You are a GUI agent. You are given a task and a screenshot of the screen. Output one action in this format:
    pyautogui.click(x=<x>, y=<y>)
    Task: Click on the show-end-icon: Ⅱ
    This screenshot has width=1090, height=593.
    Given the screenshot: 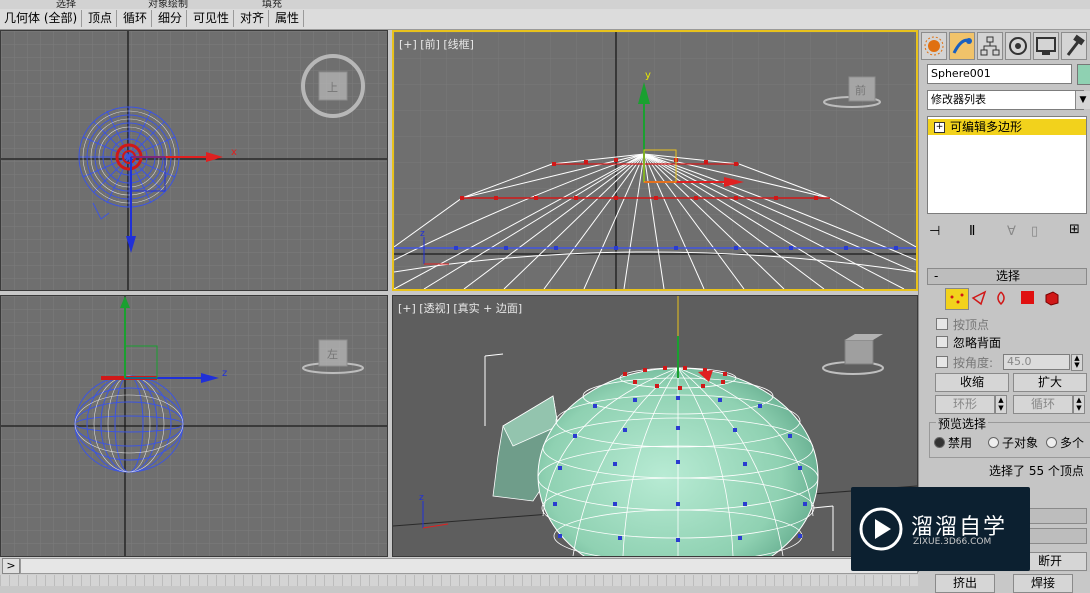 What is the action you would take?
    pyautogui.click(x=972, y=231)
    